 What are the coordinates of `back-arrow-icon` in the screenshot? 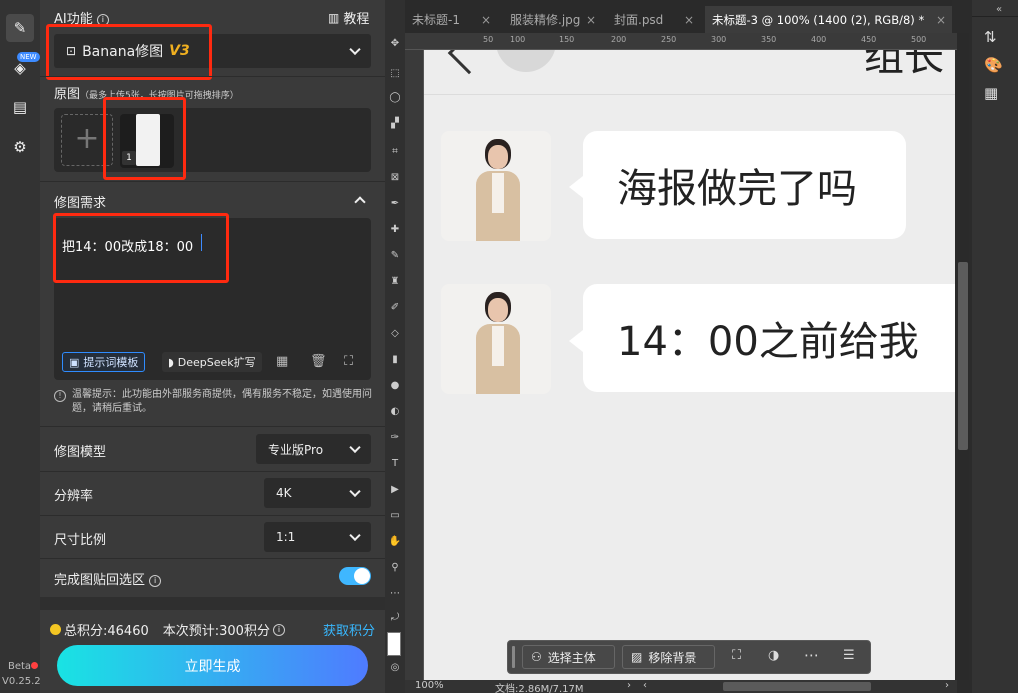 It's located at (469, 62).